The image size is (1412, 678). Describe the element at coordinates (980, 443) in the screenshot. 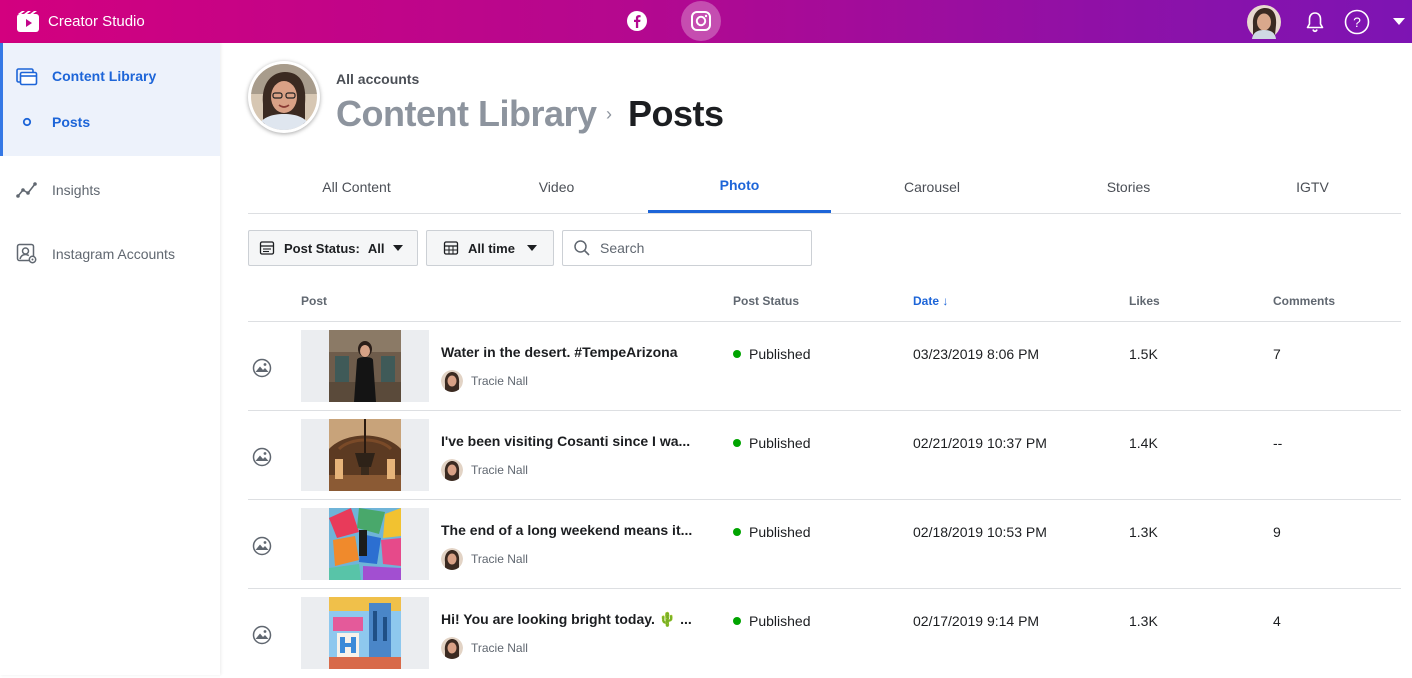

I see `post-date: 02/21/2019 10:37 PM` at that location.